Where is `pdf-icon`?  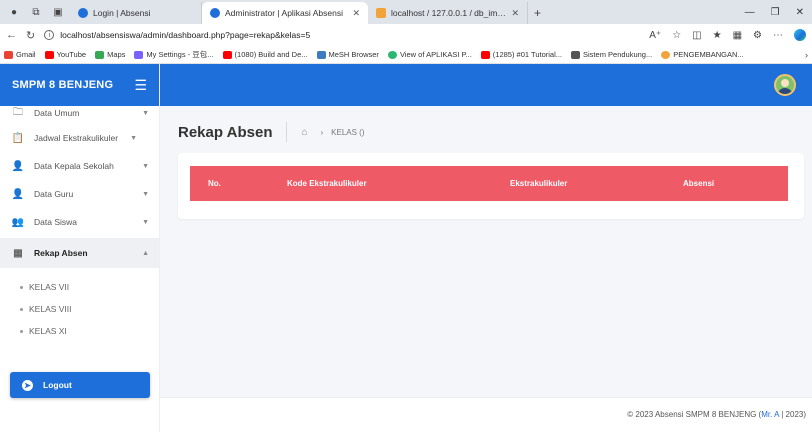
pdf-icon is located at coordinates (576, 54).